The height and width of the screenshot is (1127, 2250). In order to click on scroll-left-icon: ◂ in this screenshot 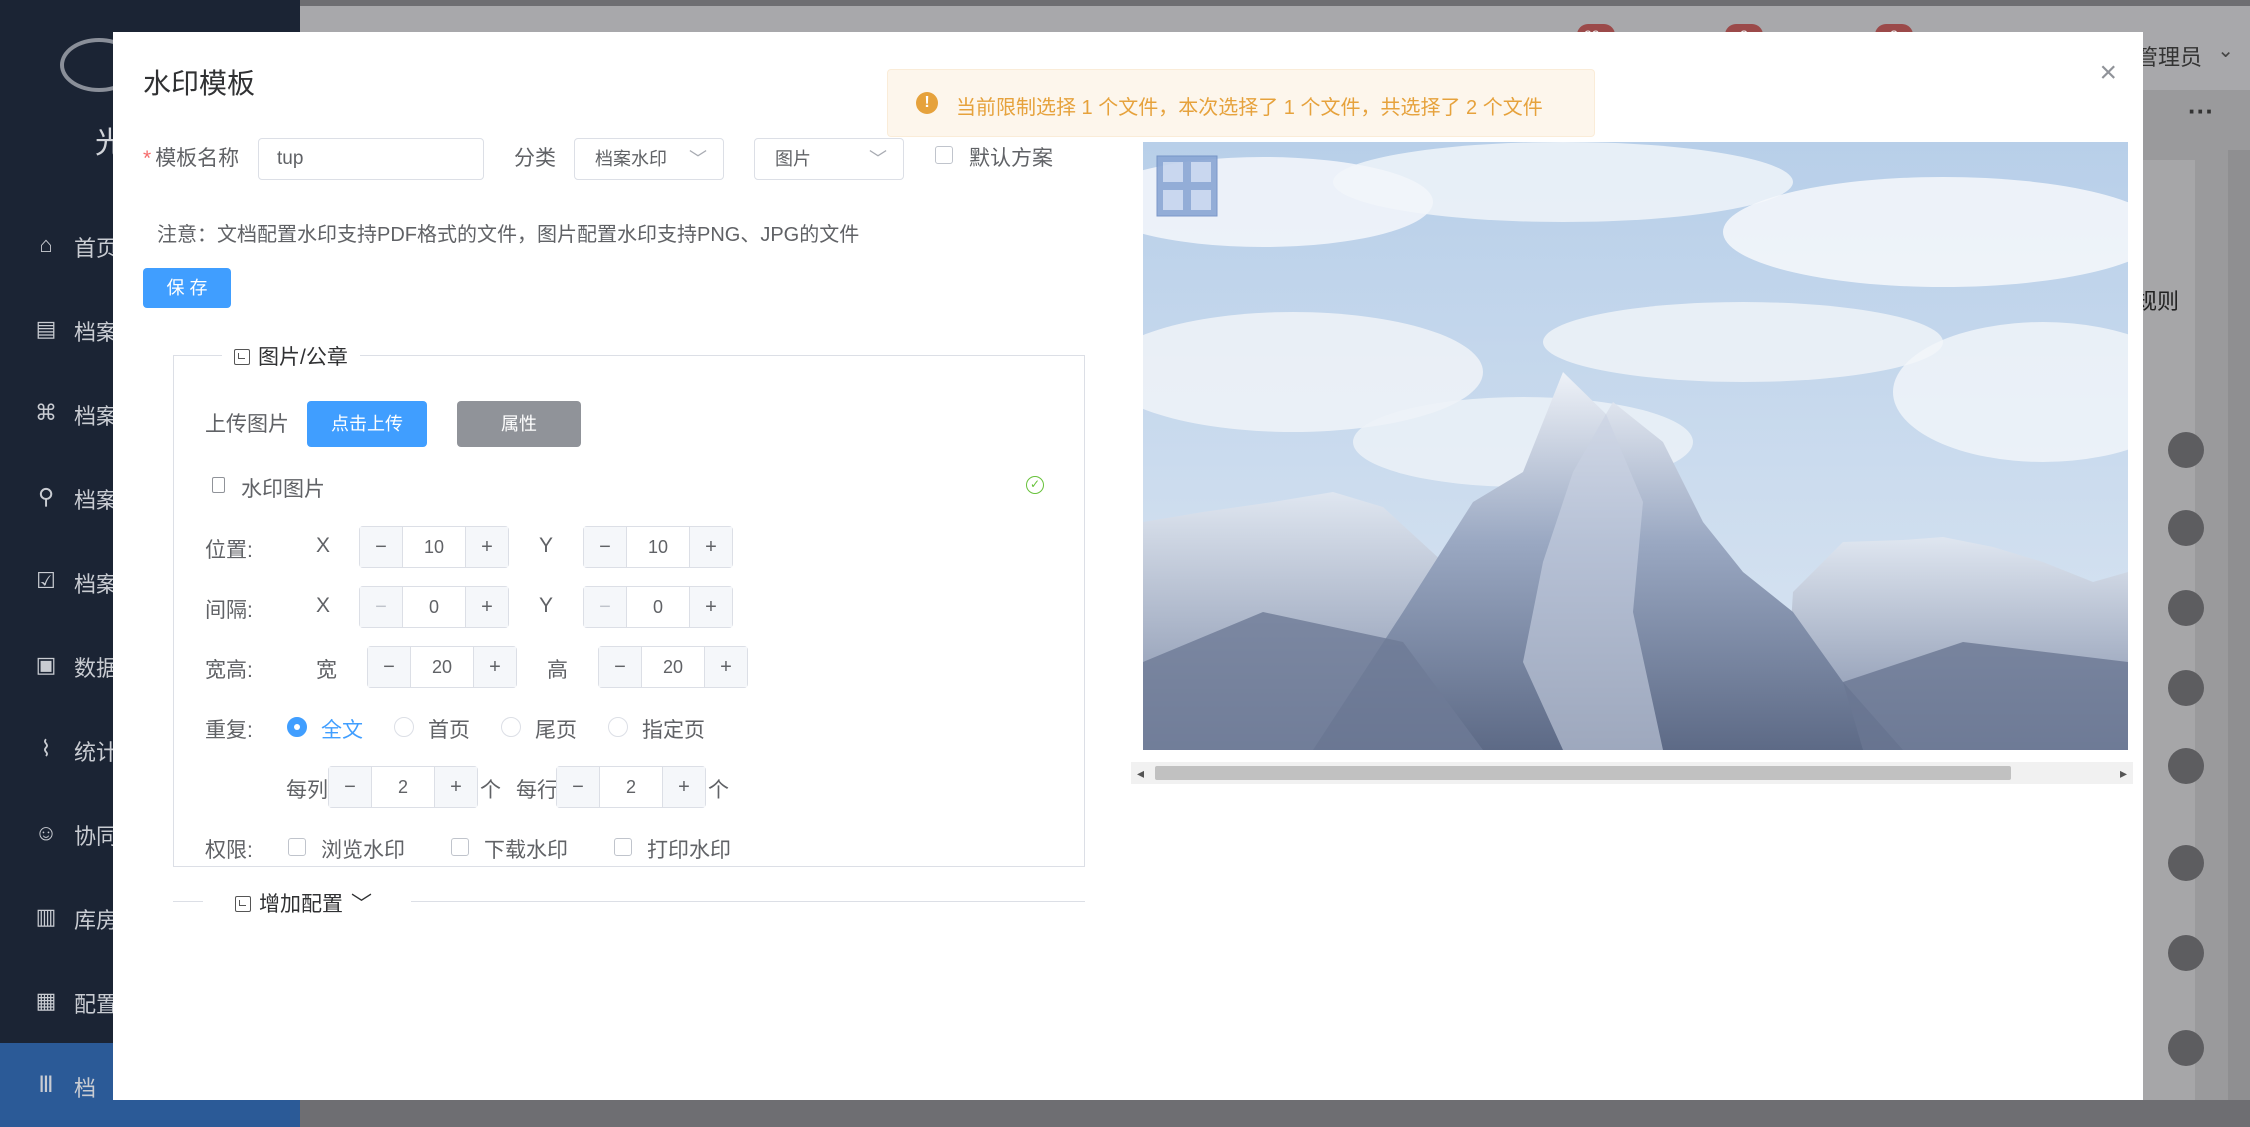, I will do `click(1140, 773)`.